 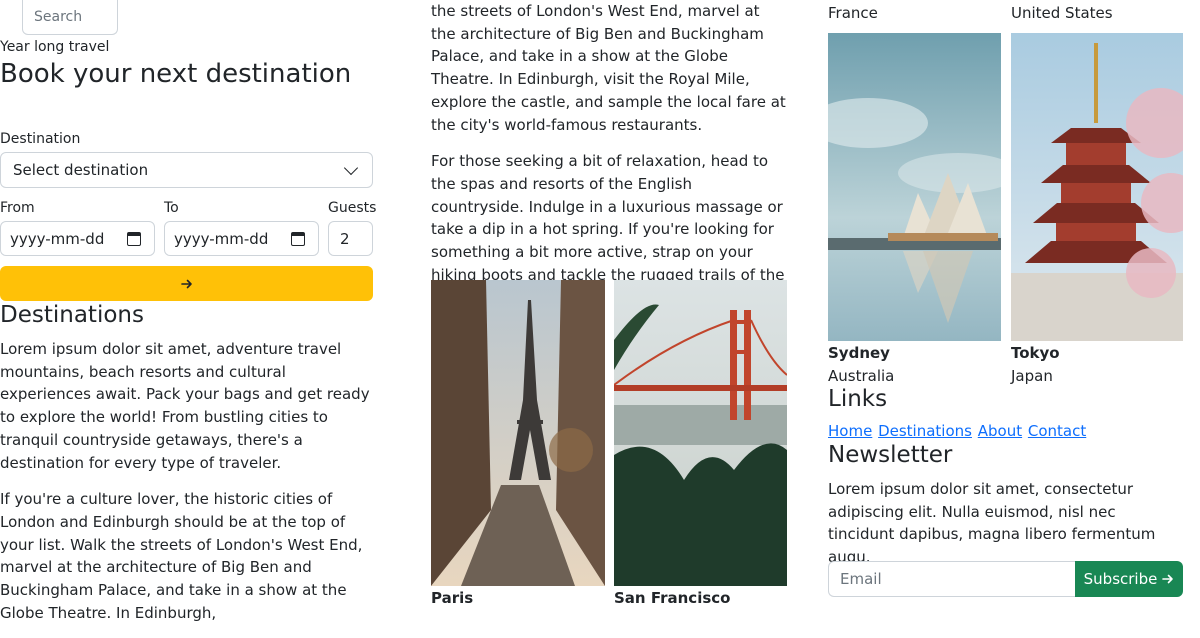 I want to click on to-date-value: yyyy-mm-dd, so click(x=221, y=238).